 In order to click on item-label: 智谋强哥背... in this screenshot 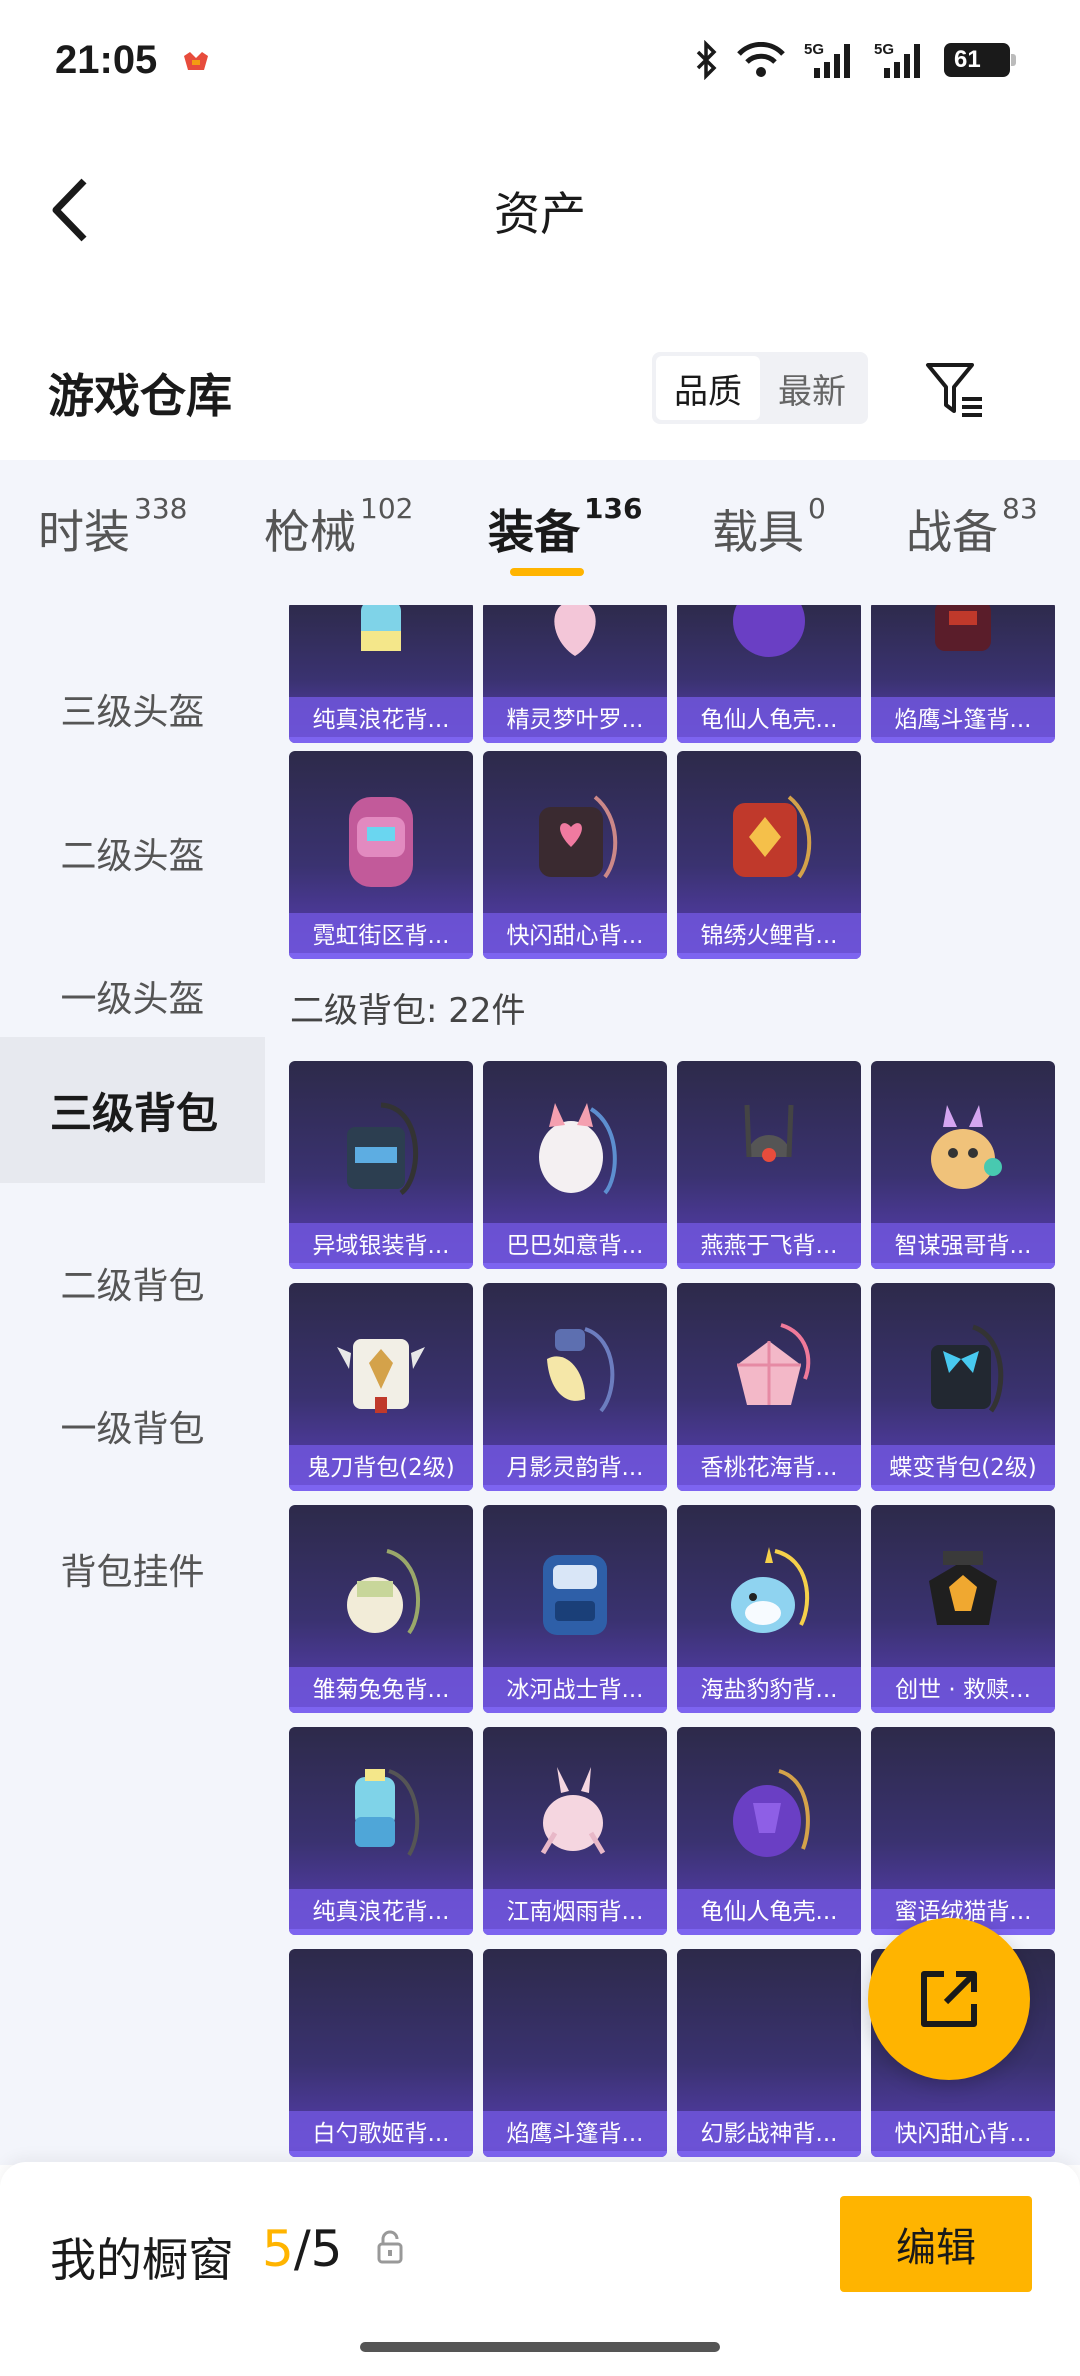, I will do `click(963, 1243)`.